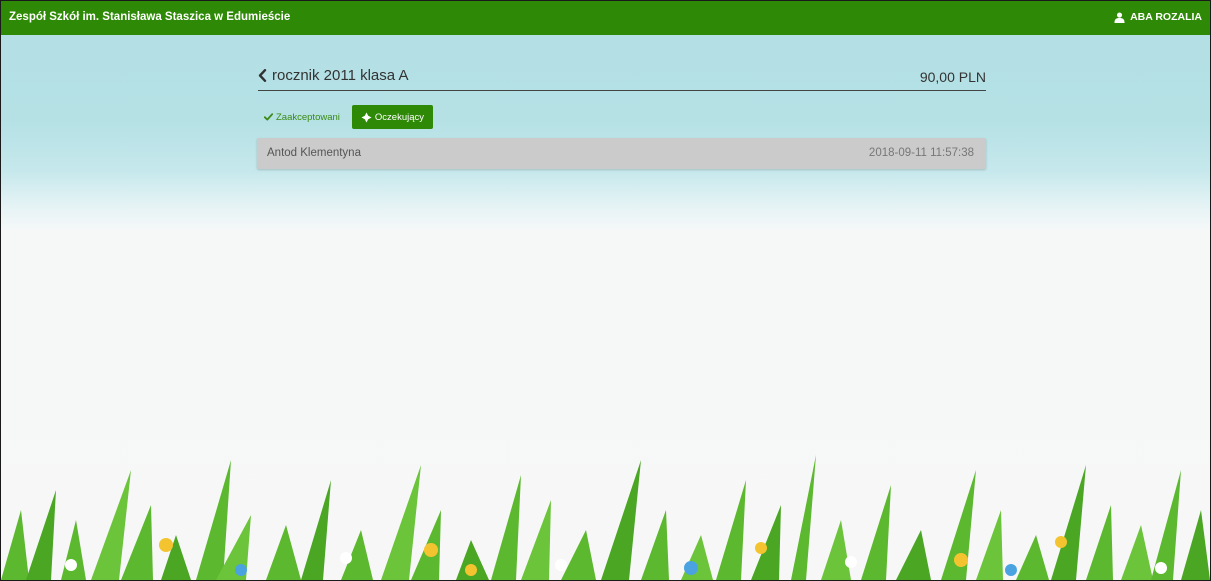  I want to click on tab-accepted-label: Zaakceptowani, so click(308, 117).